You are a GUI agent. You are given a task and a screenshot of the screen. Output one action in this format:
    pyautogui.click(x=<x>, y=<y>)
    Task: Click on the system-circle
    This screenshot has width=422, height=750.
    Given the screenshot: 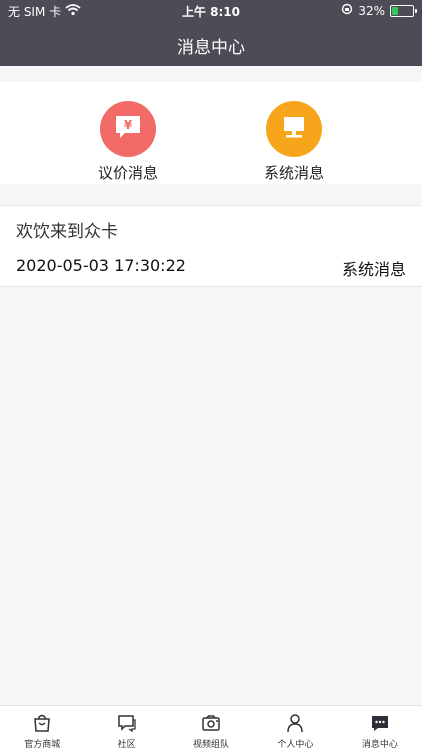 What is the action you would take?
    pyautogui.click(x=294, y=129)
    